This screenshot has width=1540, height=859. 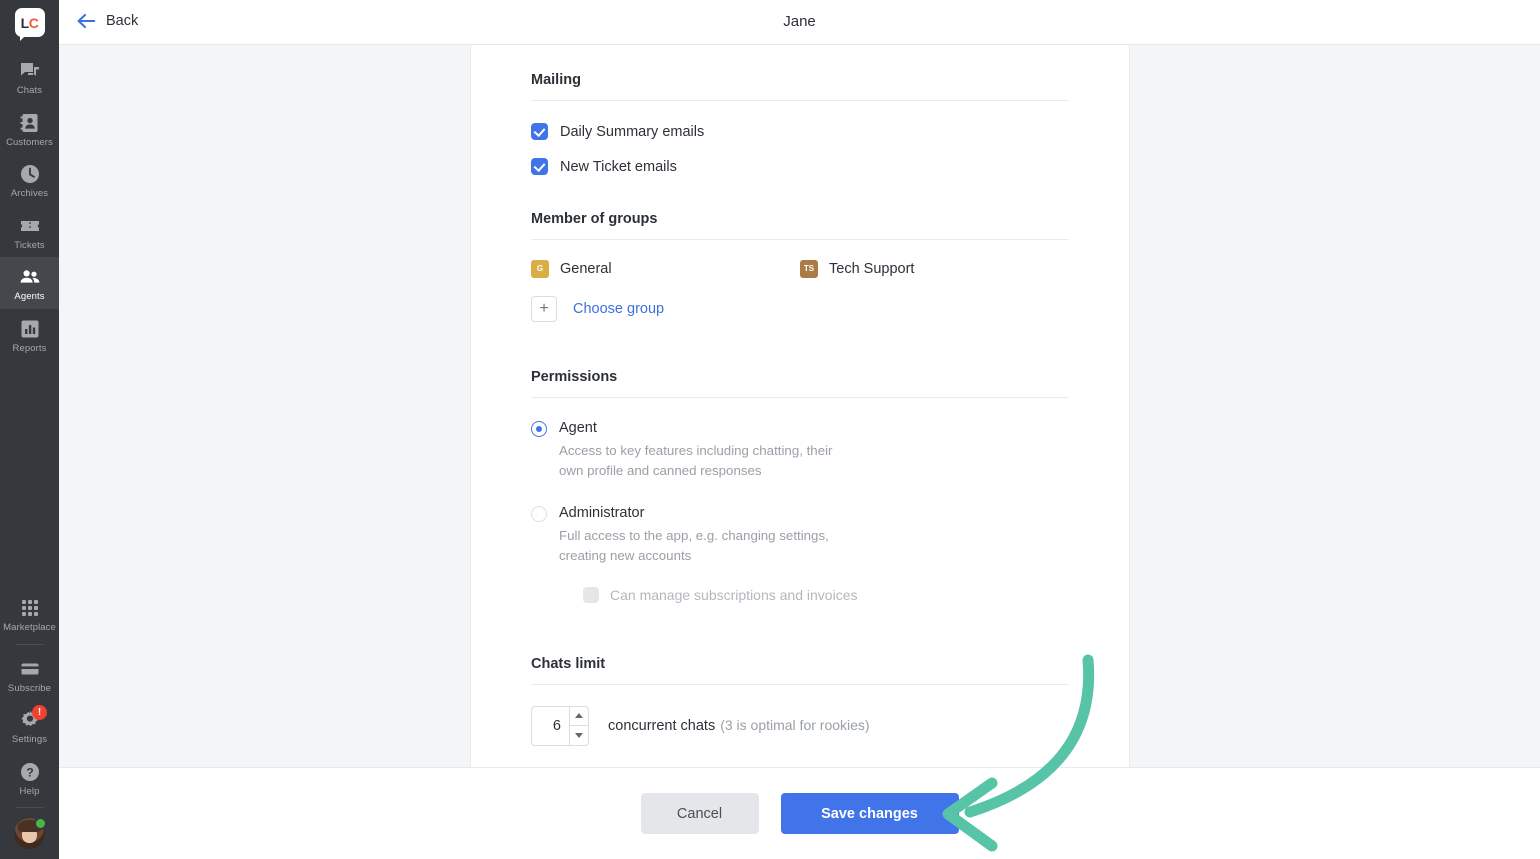 I want to click on chats-limit-unit: concurrent chats, so click(x=662, y=725).